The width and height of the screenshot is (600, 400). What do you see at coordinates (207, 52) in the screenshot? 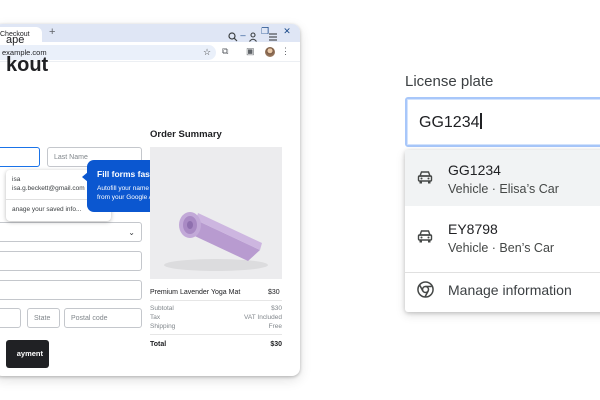
I see `bookmark-star-icon: ☆` at bounding box center [207, 52].